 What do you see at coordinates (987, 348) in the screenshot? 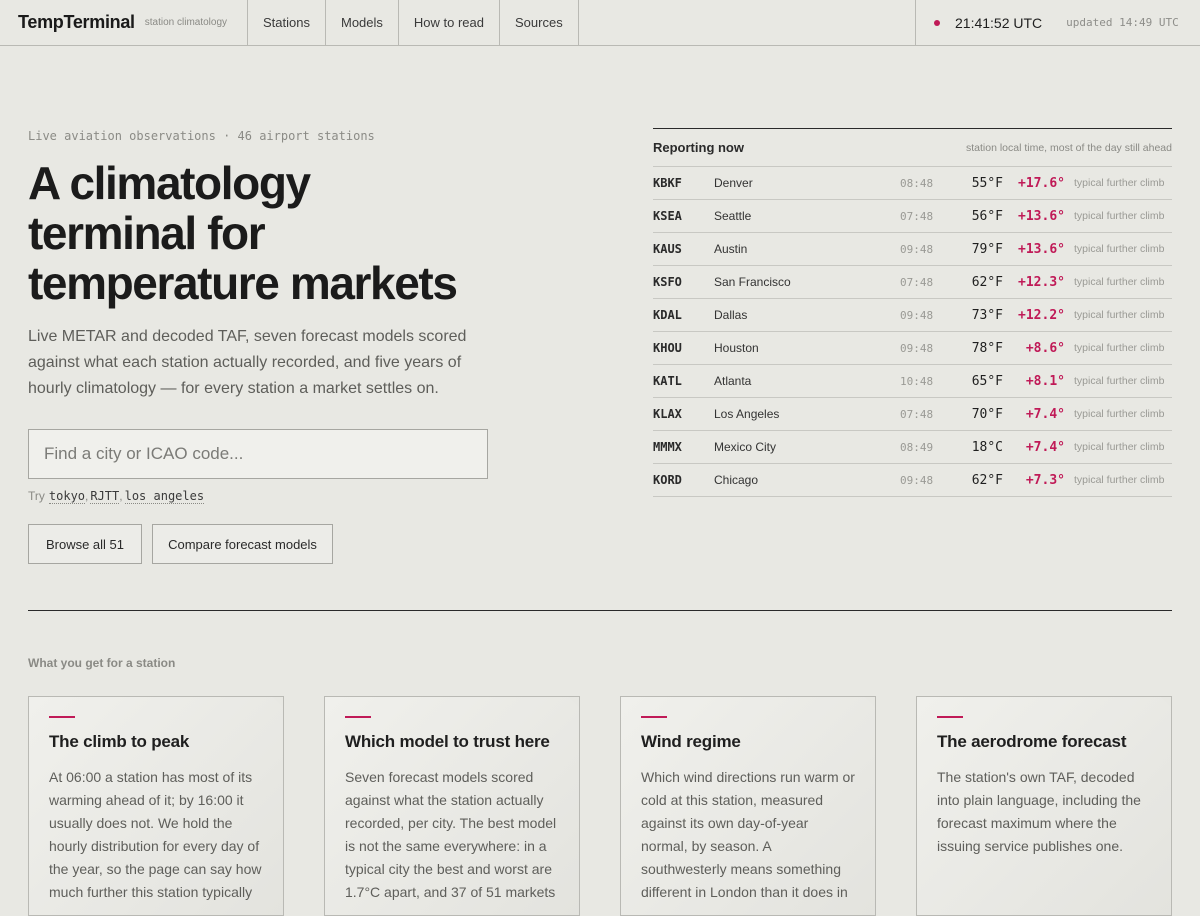
I see `station-temp: 78°F` at bounding box center [987, 348].